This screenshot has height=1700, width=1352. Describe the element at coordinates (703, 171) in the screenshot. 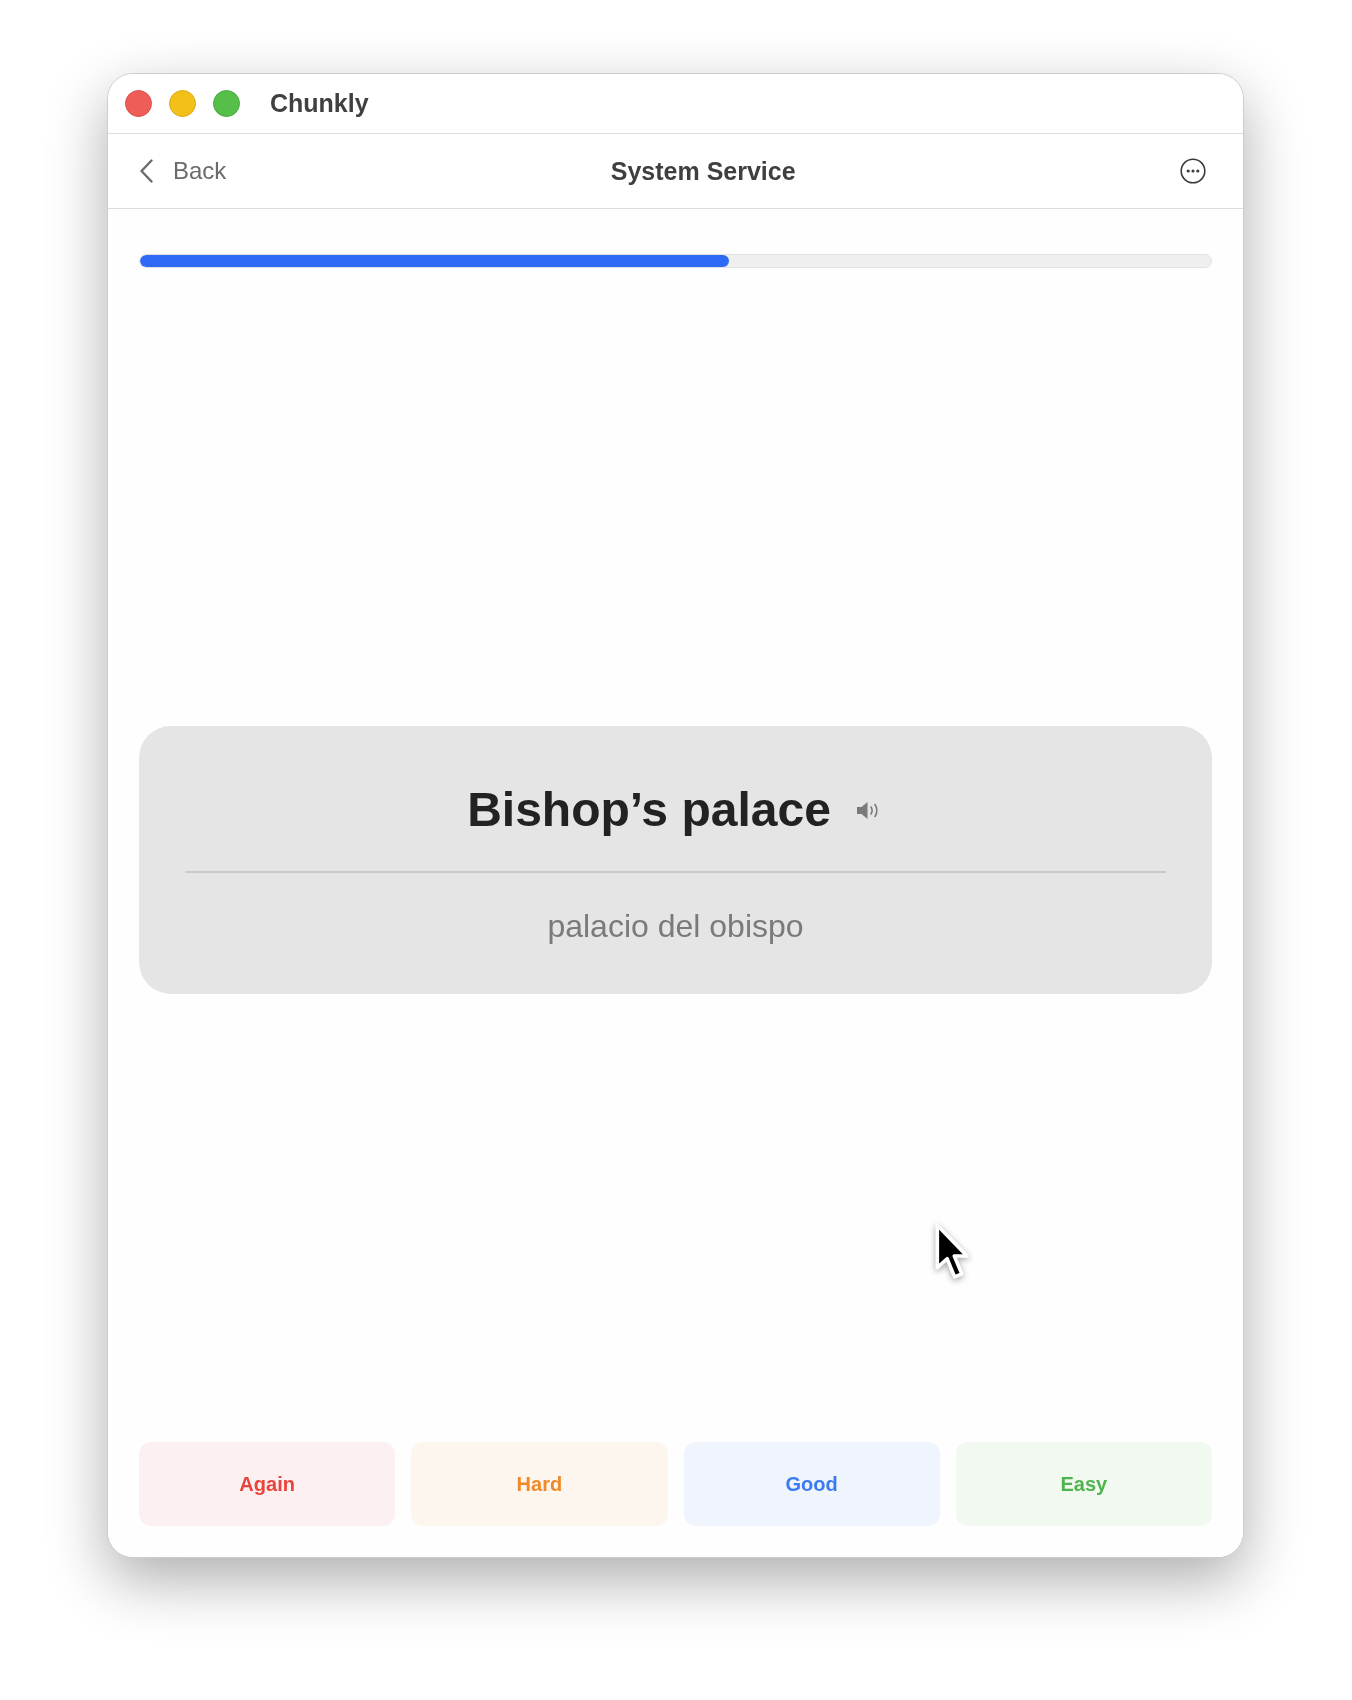

I see `screen-title: System Service` at that location.